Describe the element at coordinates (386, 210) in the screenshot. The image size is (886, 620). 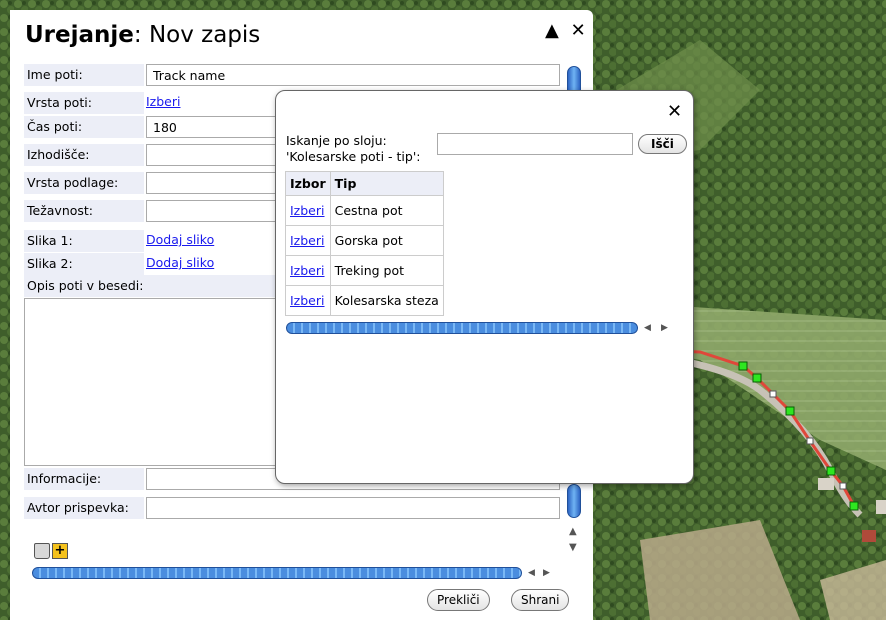
I see `type-cell: Cestna pot` at that location.